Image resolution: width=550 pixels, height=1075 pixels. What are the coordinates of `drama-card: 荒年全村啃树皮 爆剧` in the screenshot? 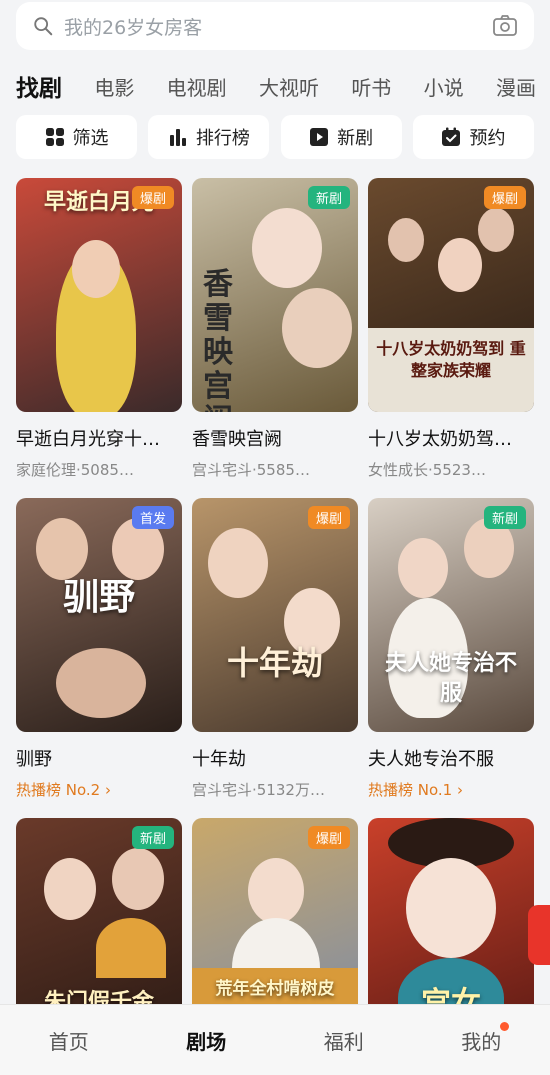 It's located at (275, 923).